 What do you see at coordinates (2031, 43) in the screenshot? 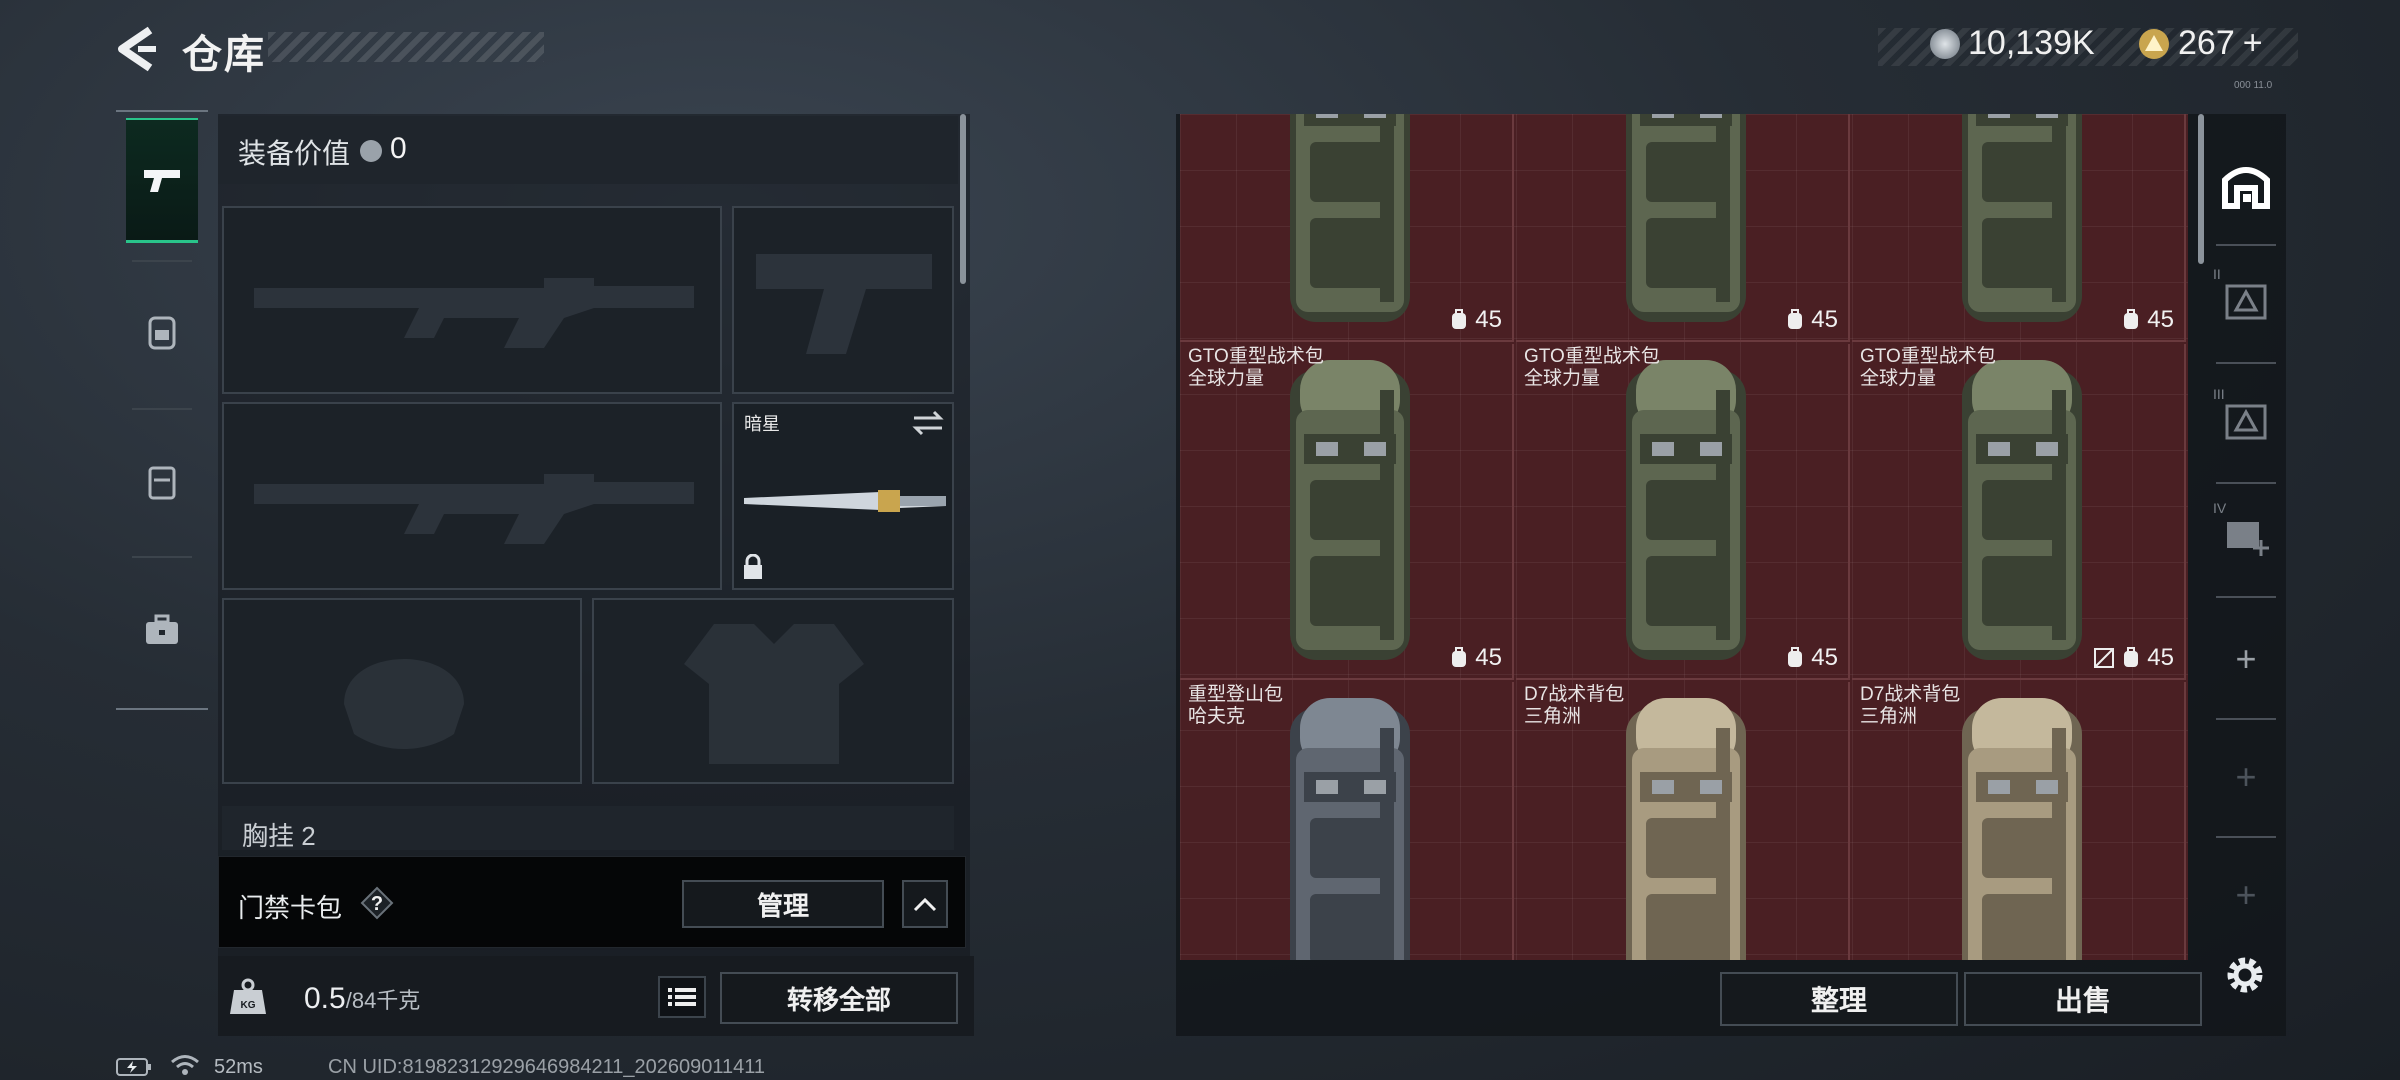
I see `currency-primary-value: 10,139K` at bounding box center [2031, 43].